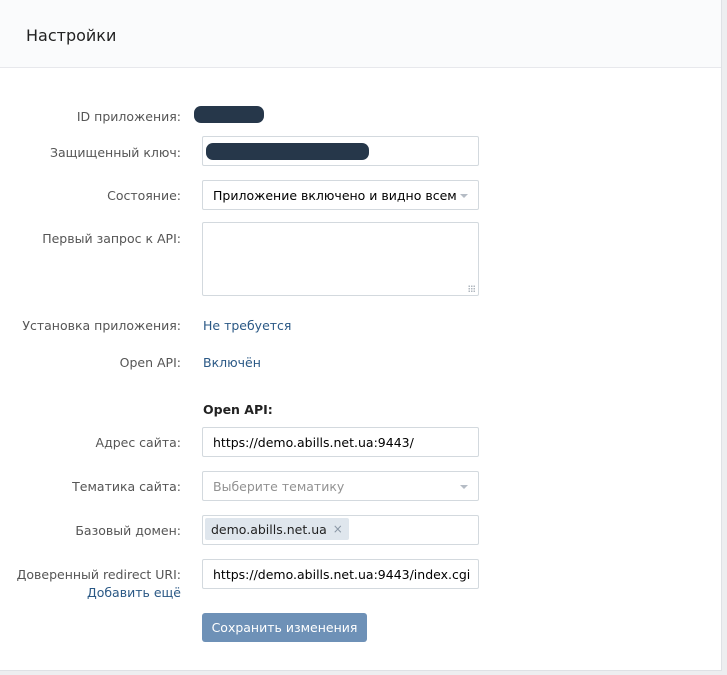  I want to click on add-more-link: Добавить ещё, so click(134, 592).